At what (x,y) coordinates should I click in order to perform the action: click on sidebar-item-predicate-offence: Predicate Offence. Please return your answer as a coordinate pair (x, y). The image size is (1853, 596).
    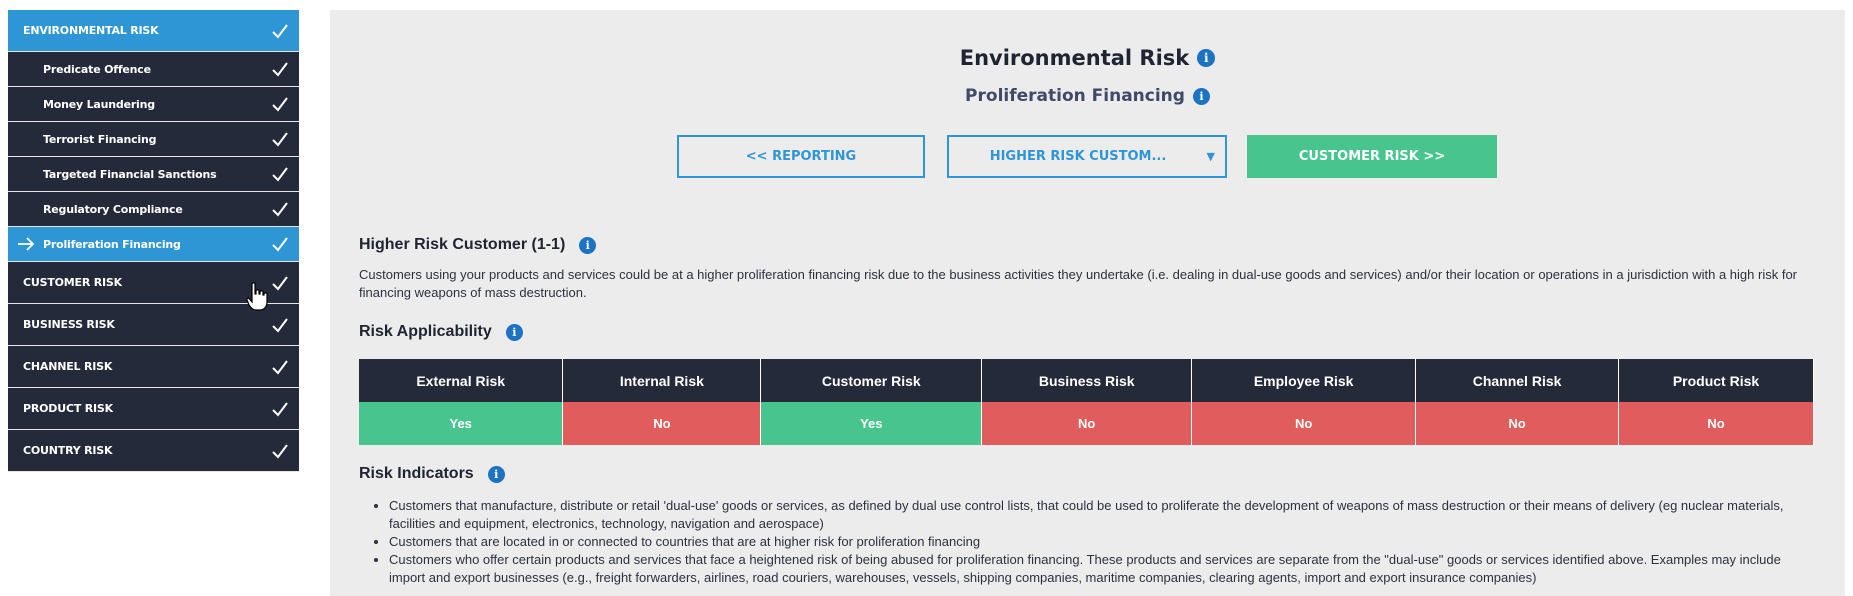
    Looking at the image, I should click on (153, 69).